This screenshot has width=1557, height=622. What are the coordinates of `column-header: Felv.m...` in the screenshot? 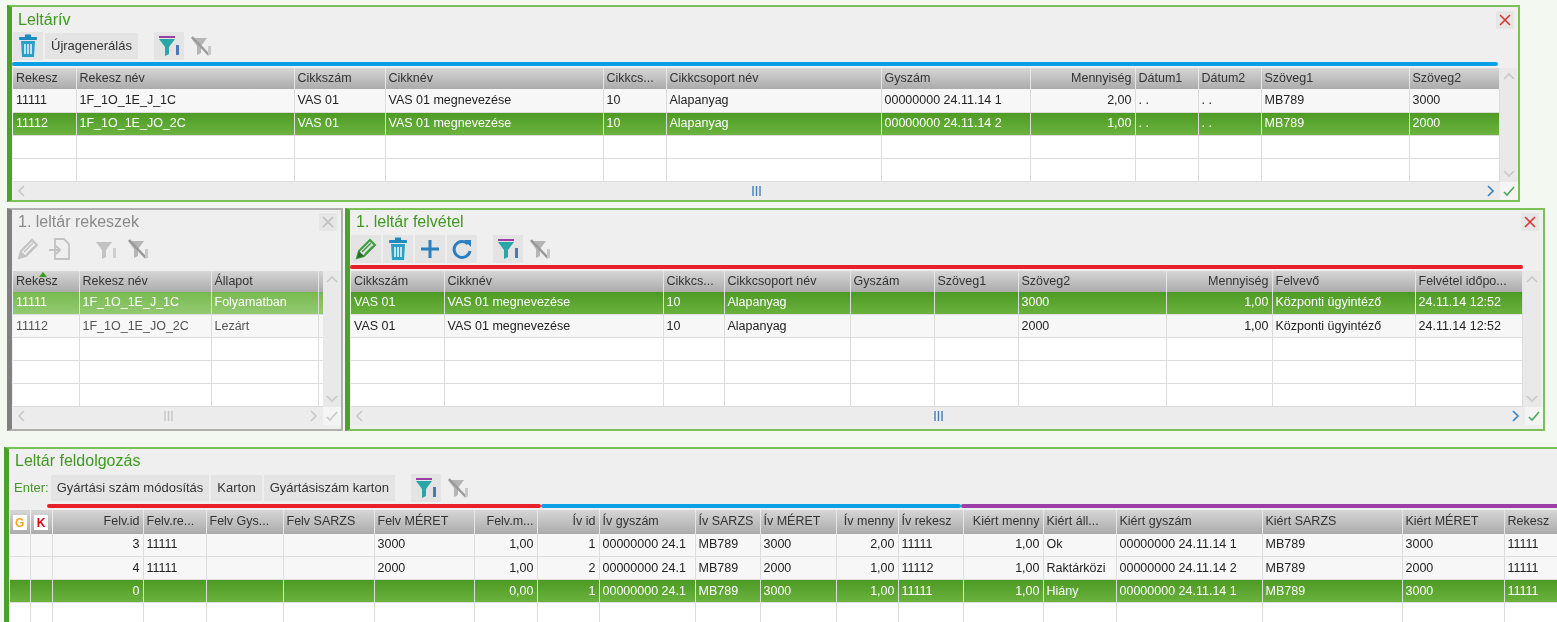 It's located at (510, 521).